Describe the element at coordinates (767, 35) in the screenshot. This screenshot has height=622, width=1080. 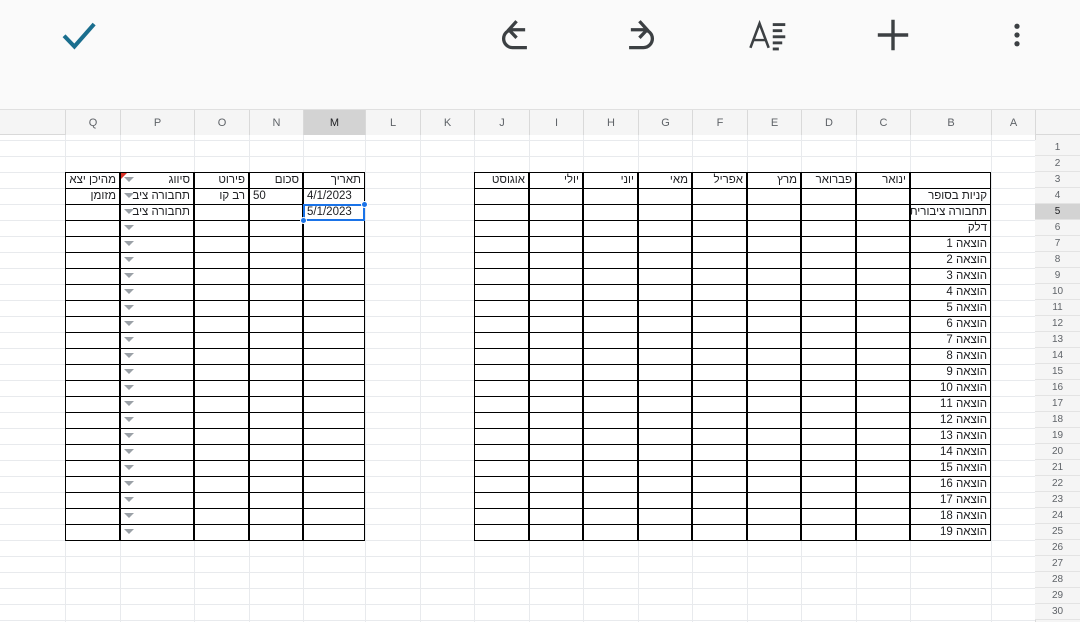
I see `text-format-button` at that location.